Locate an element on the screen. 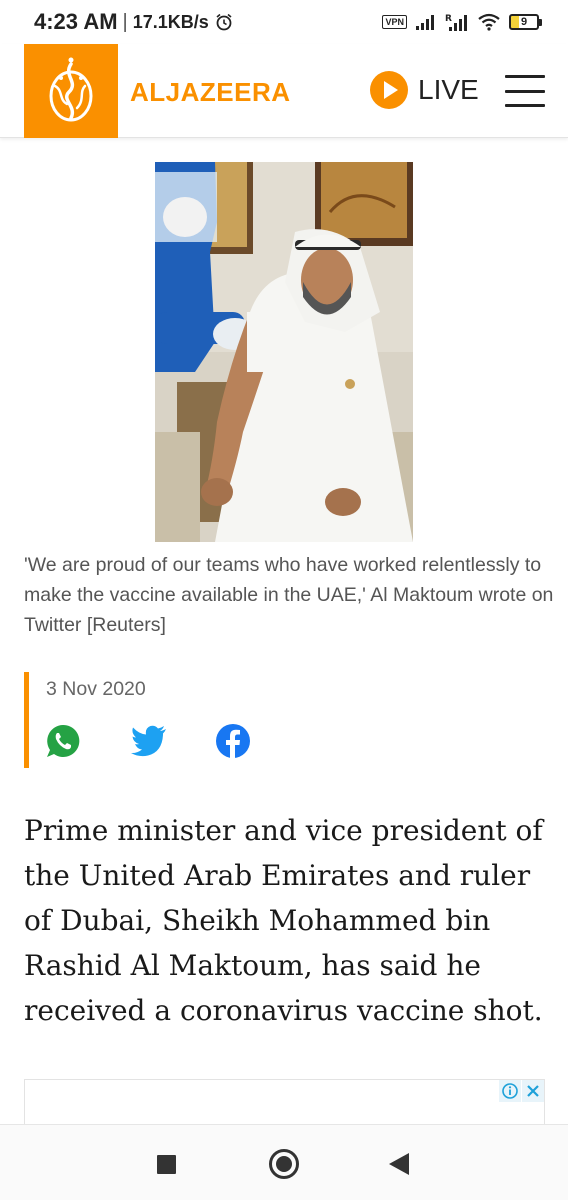 This screenshot has width=568, height=1200. network-speed: 17.1KB/s is located at coordinates (170, 21).